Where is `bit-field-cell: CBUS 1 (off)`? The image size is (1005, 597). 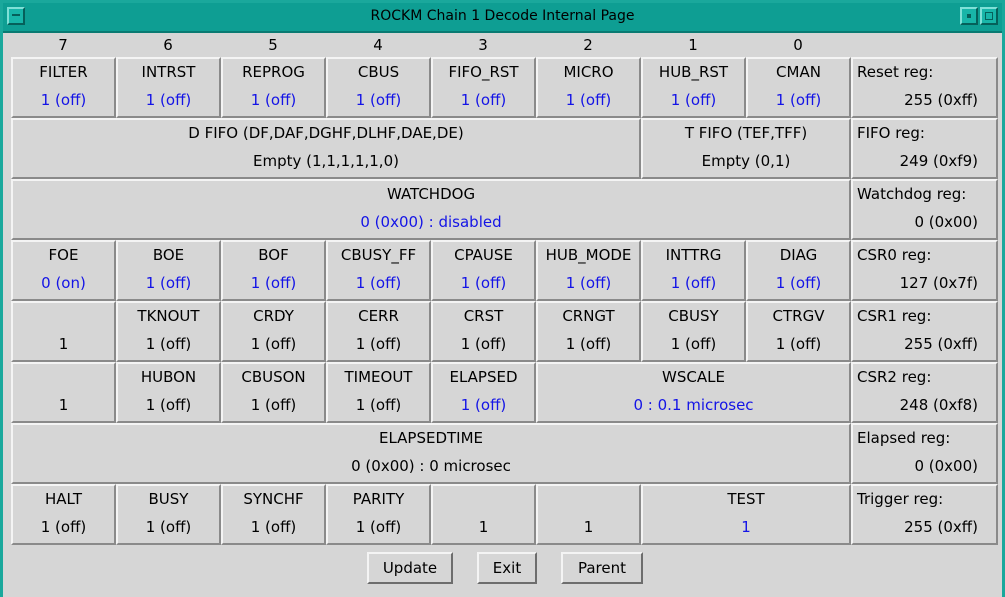 bit-field-cell: CBUS 1 (off) is located at coordinates (378, 87).